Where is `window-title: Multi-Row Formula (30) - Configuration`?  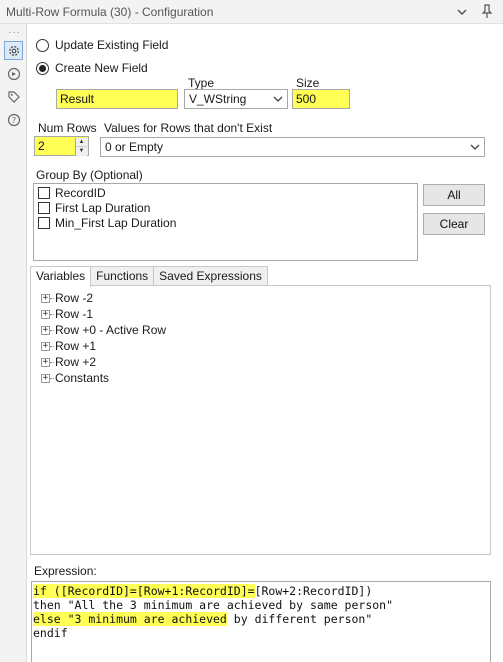
window-title: Multi-Row Formula (30) - Configuration is located at coordinates (110, 12).